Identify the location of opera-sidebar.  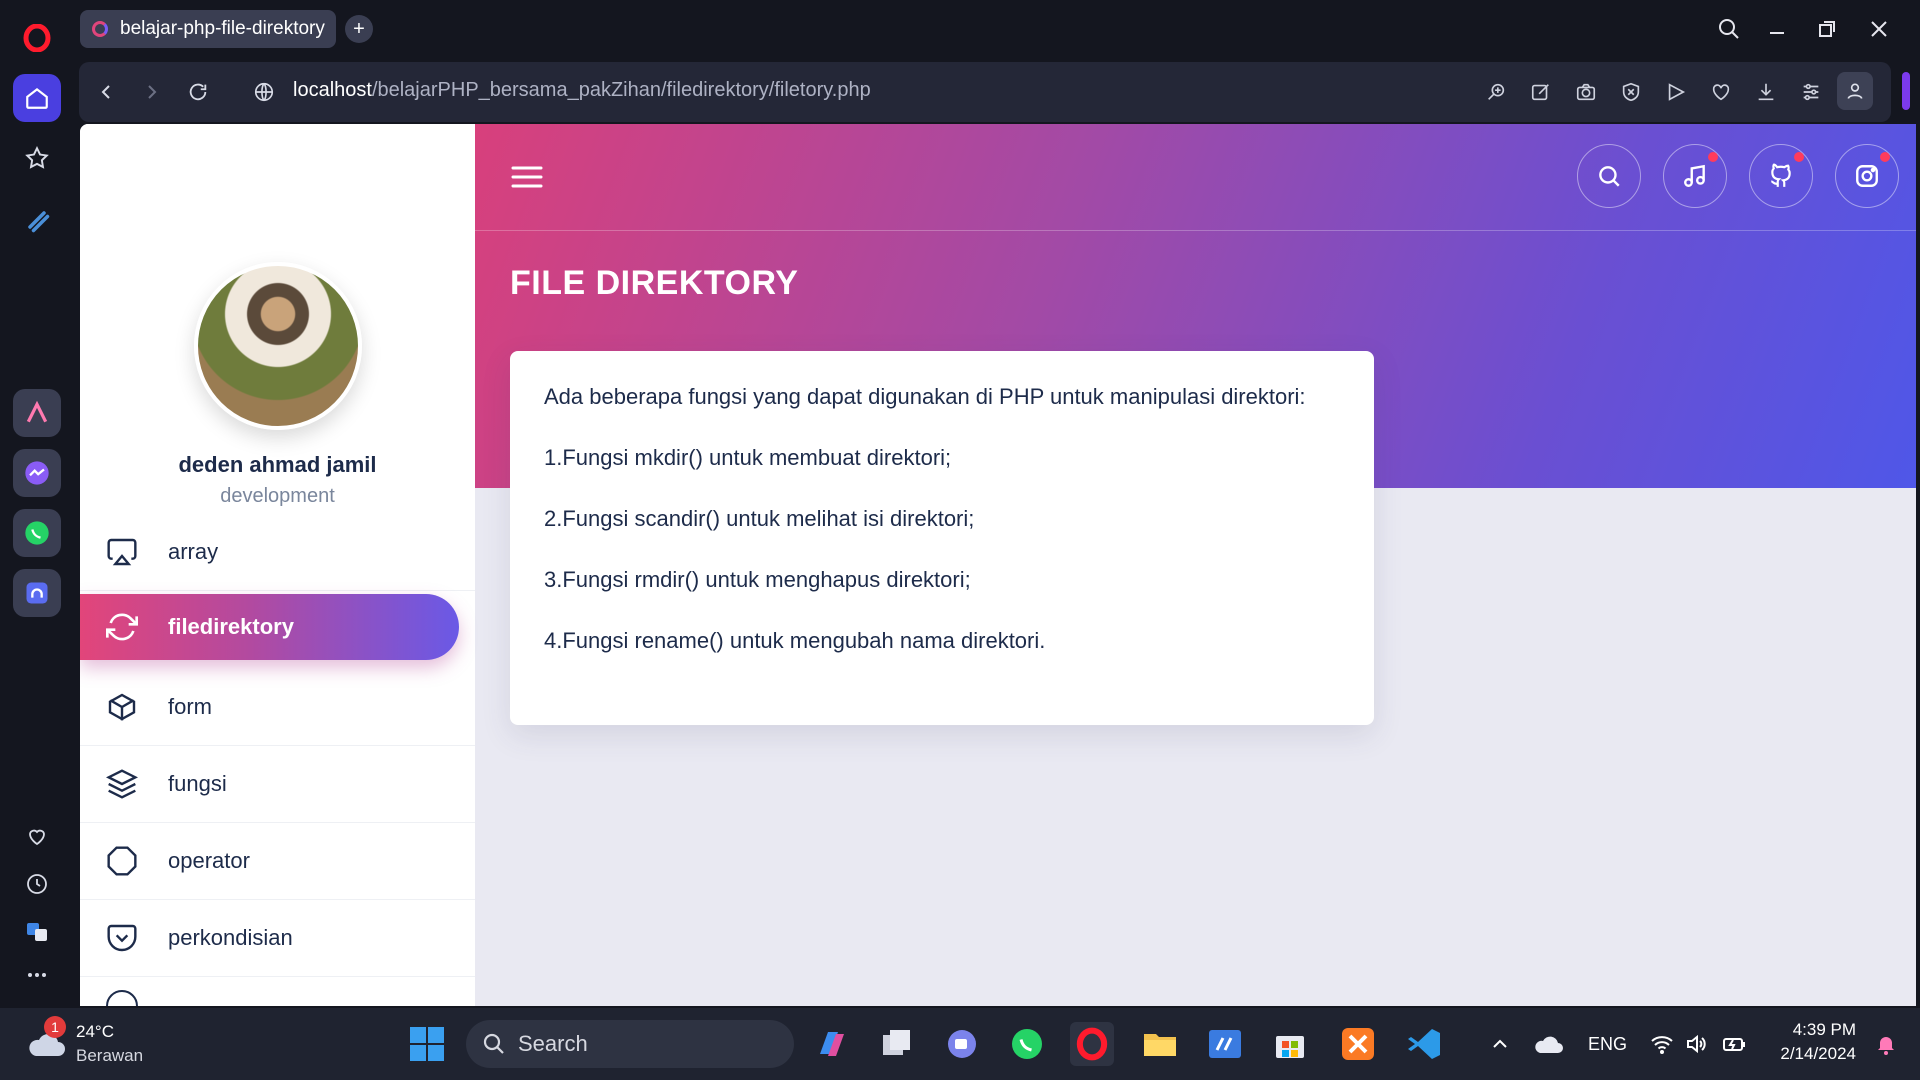
(37, 504).